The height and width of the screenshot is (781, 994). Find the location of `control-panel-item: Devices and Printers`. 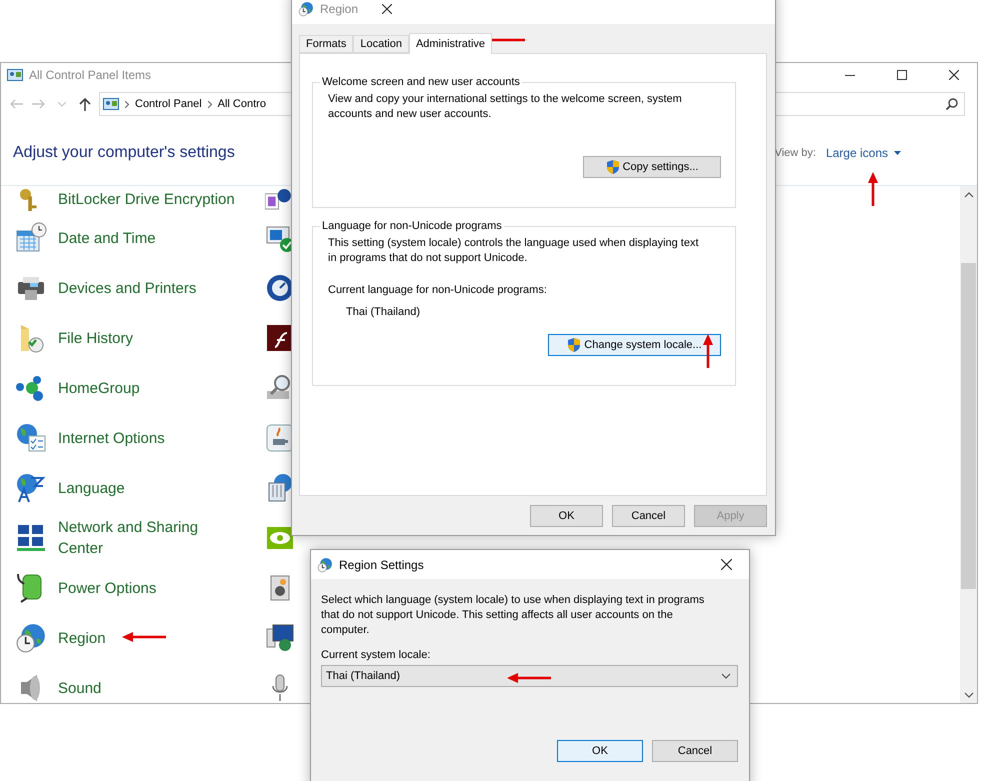

control-panel-item: Devices and Printers is located at coordinates (127, 288).